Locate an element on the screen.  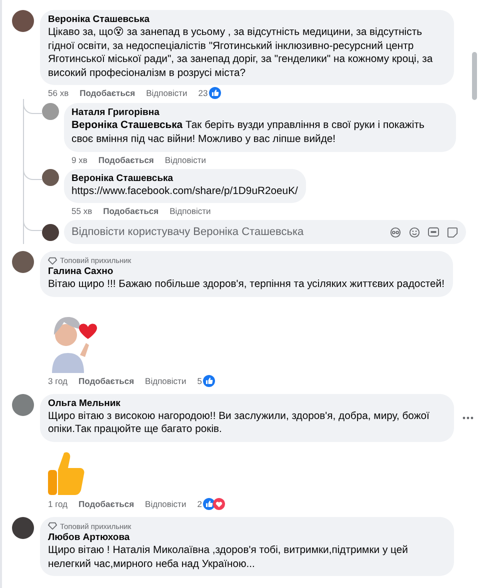
reply-field: Відповісти користувачу Вероніка Сташевська is located at coordinates (265, 232).